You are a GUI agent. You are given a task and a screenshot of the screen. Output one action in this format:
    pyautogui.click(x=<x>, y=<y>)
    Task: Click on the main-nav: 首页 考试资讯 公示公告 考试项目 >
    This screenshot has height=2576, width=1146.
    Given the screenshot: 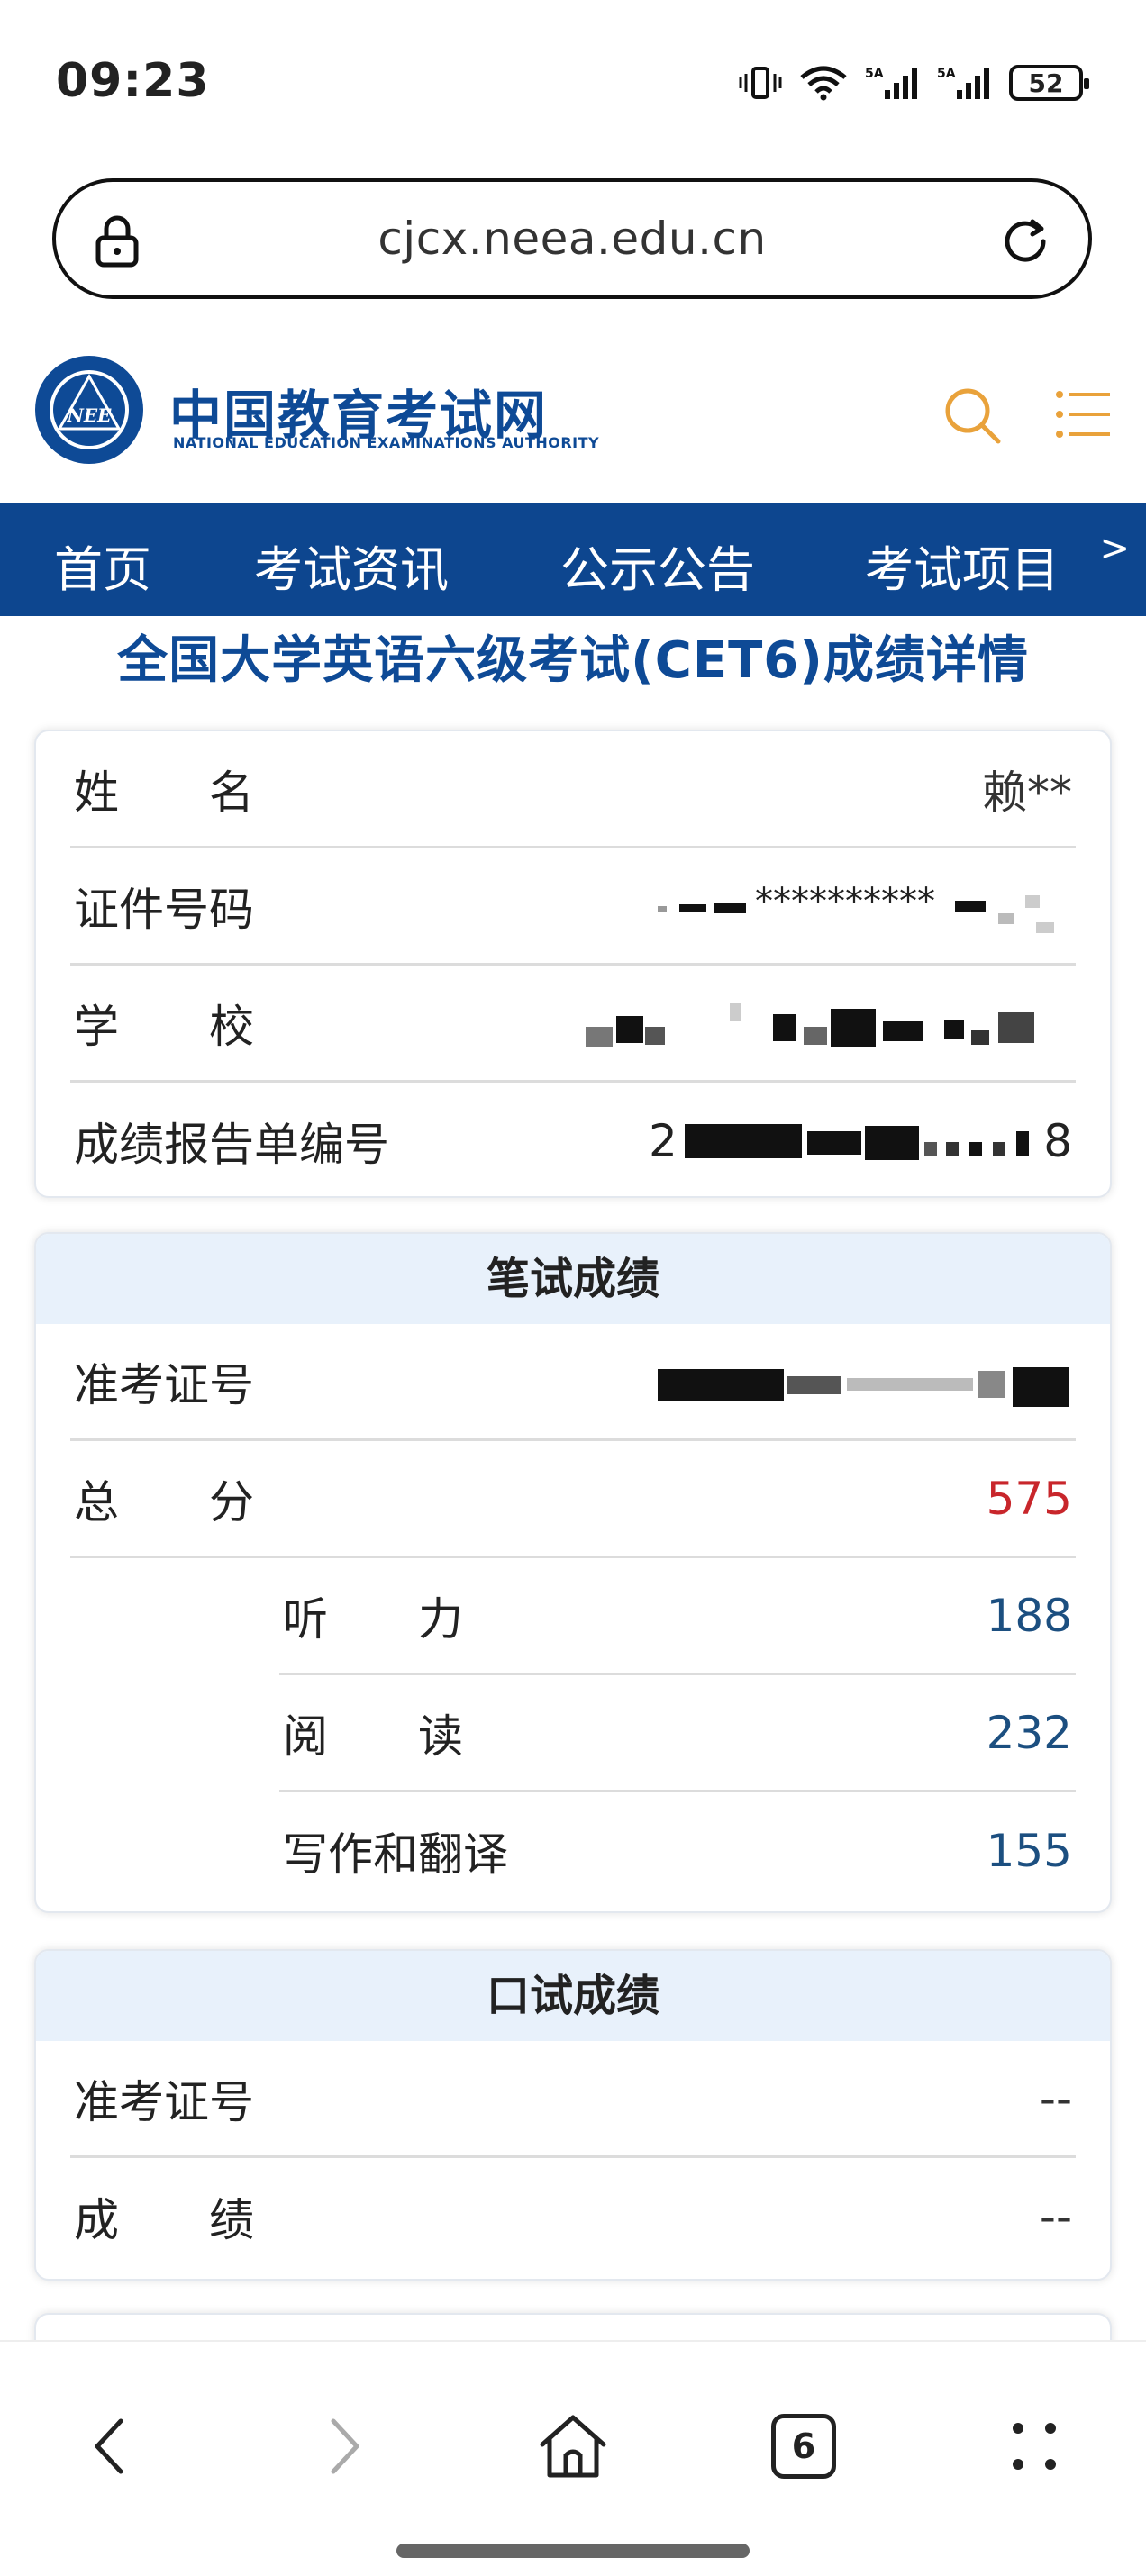 What is the action you would take?
    pyautogui.click(x=573, y=559)
    